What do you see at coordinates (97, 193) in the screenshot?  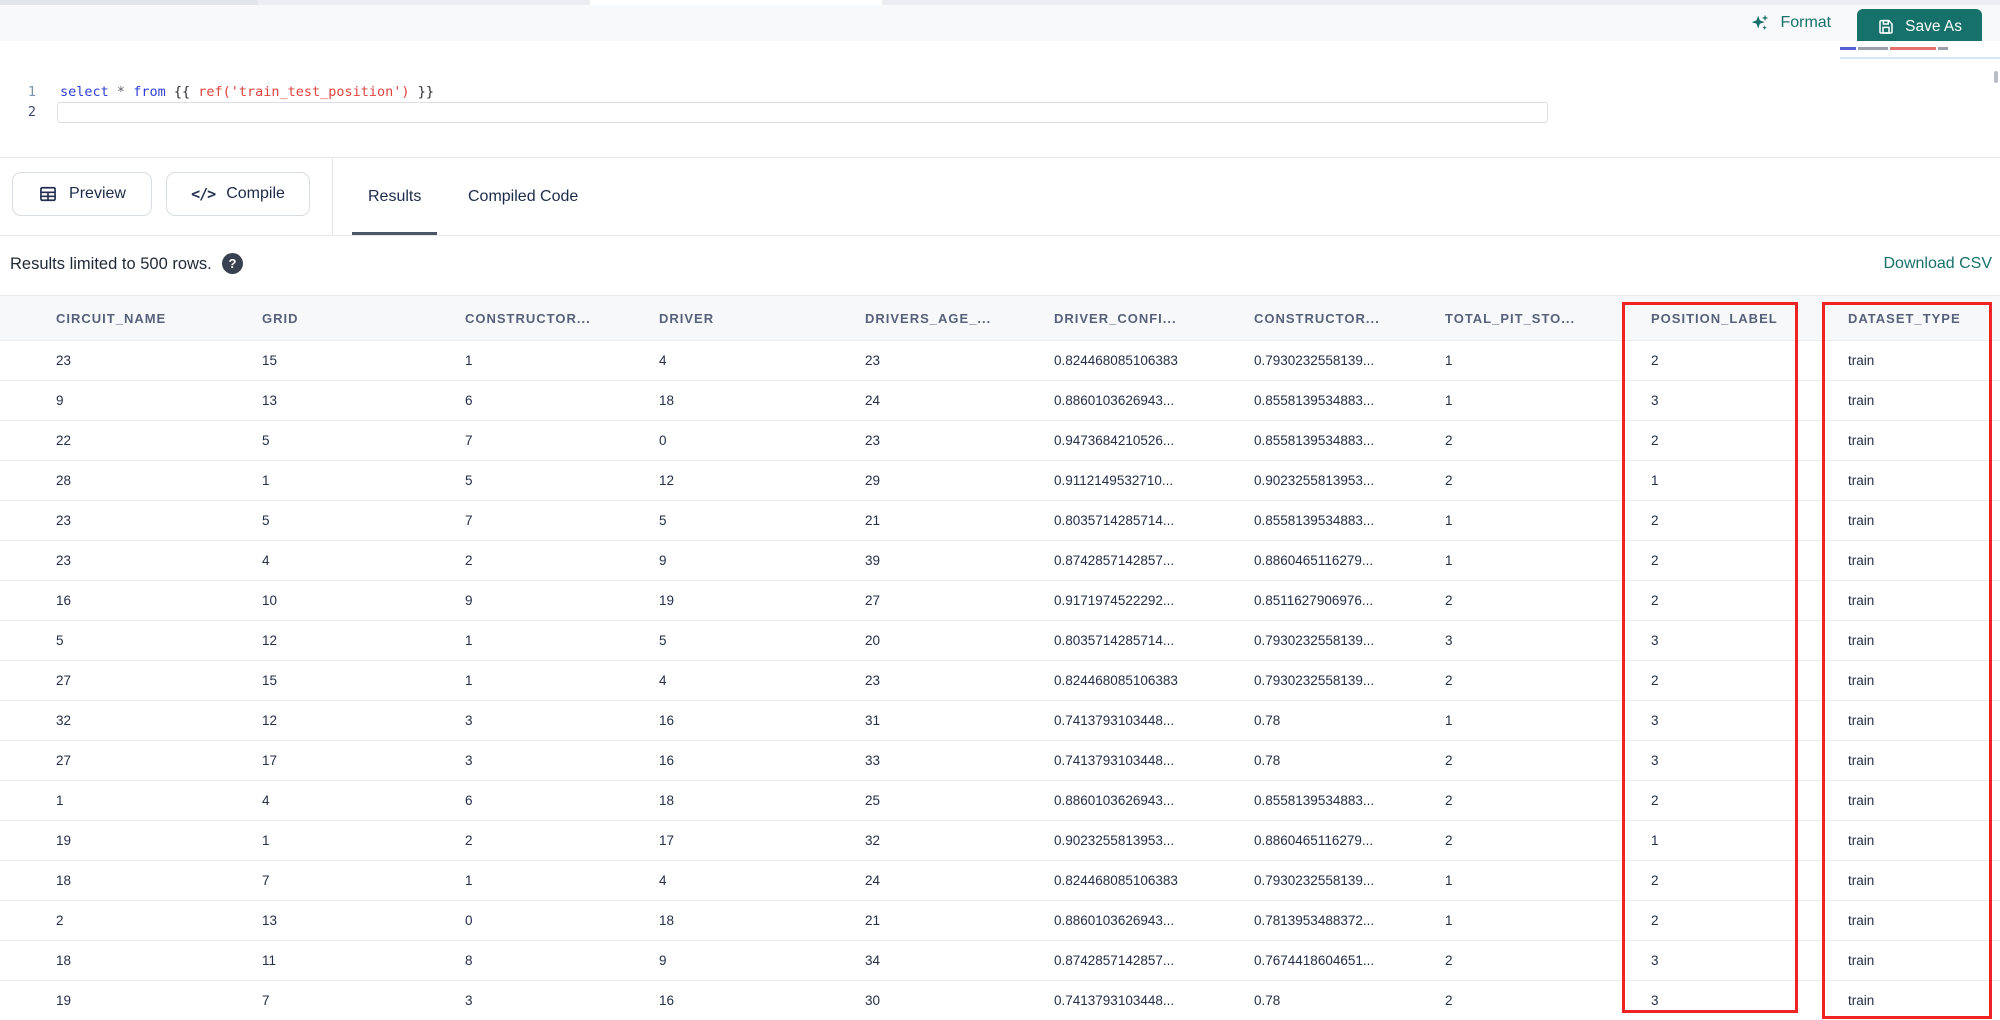 I see `preview-button-label: Preview` at bounding box center [97, 193].